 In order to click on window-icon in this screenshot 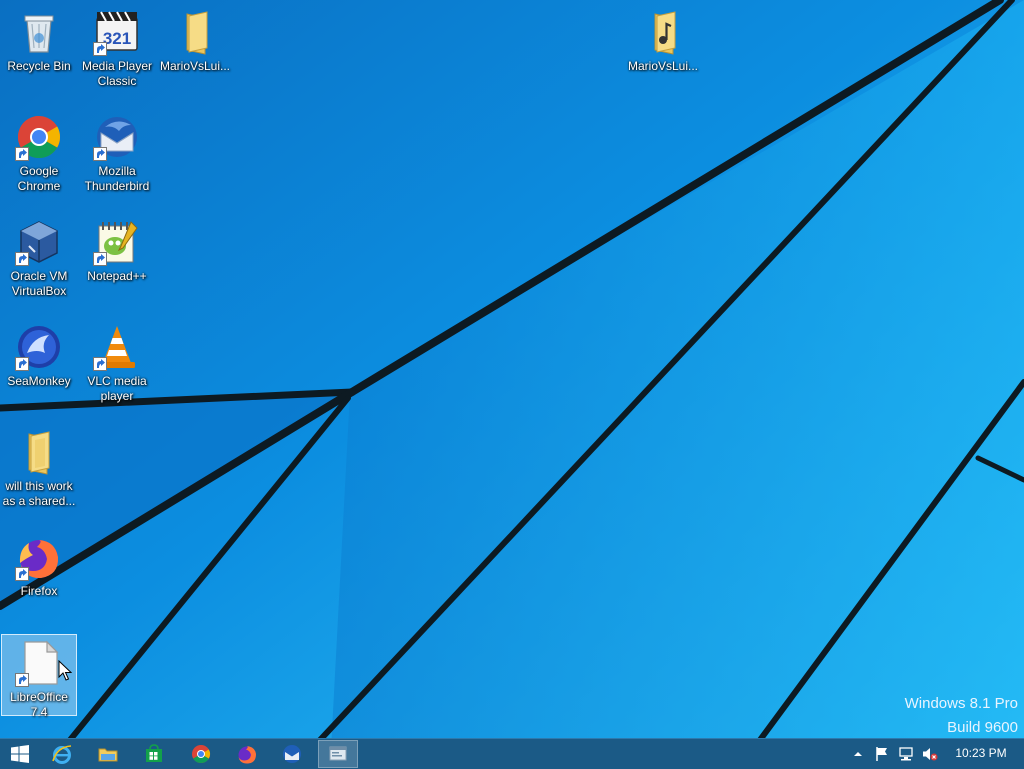, I will do `click(338, 753)`.